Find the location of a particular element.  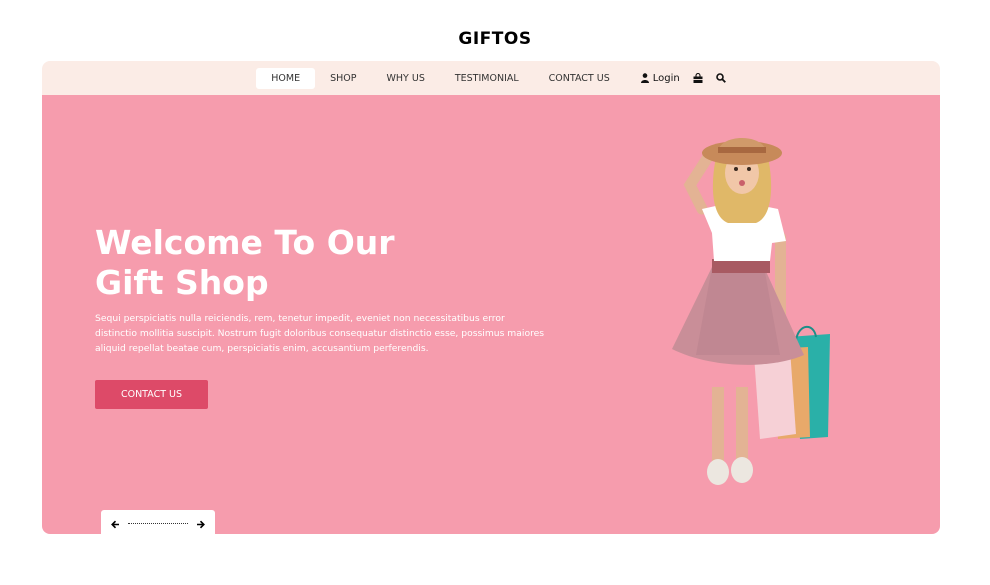

nav-link-testimonial: TESTIMONIAL is located at coordinates (487, 78).